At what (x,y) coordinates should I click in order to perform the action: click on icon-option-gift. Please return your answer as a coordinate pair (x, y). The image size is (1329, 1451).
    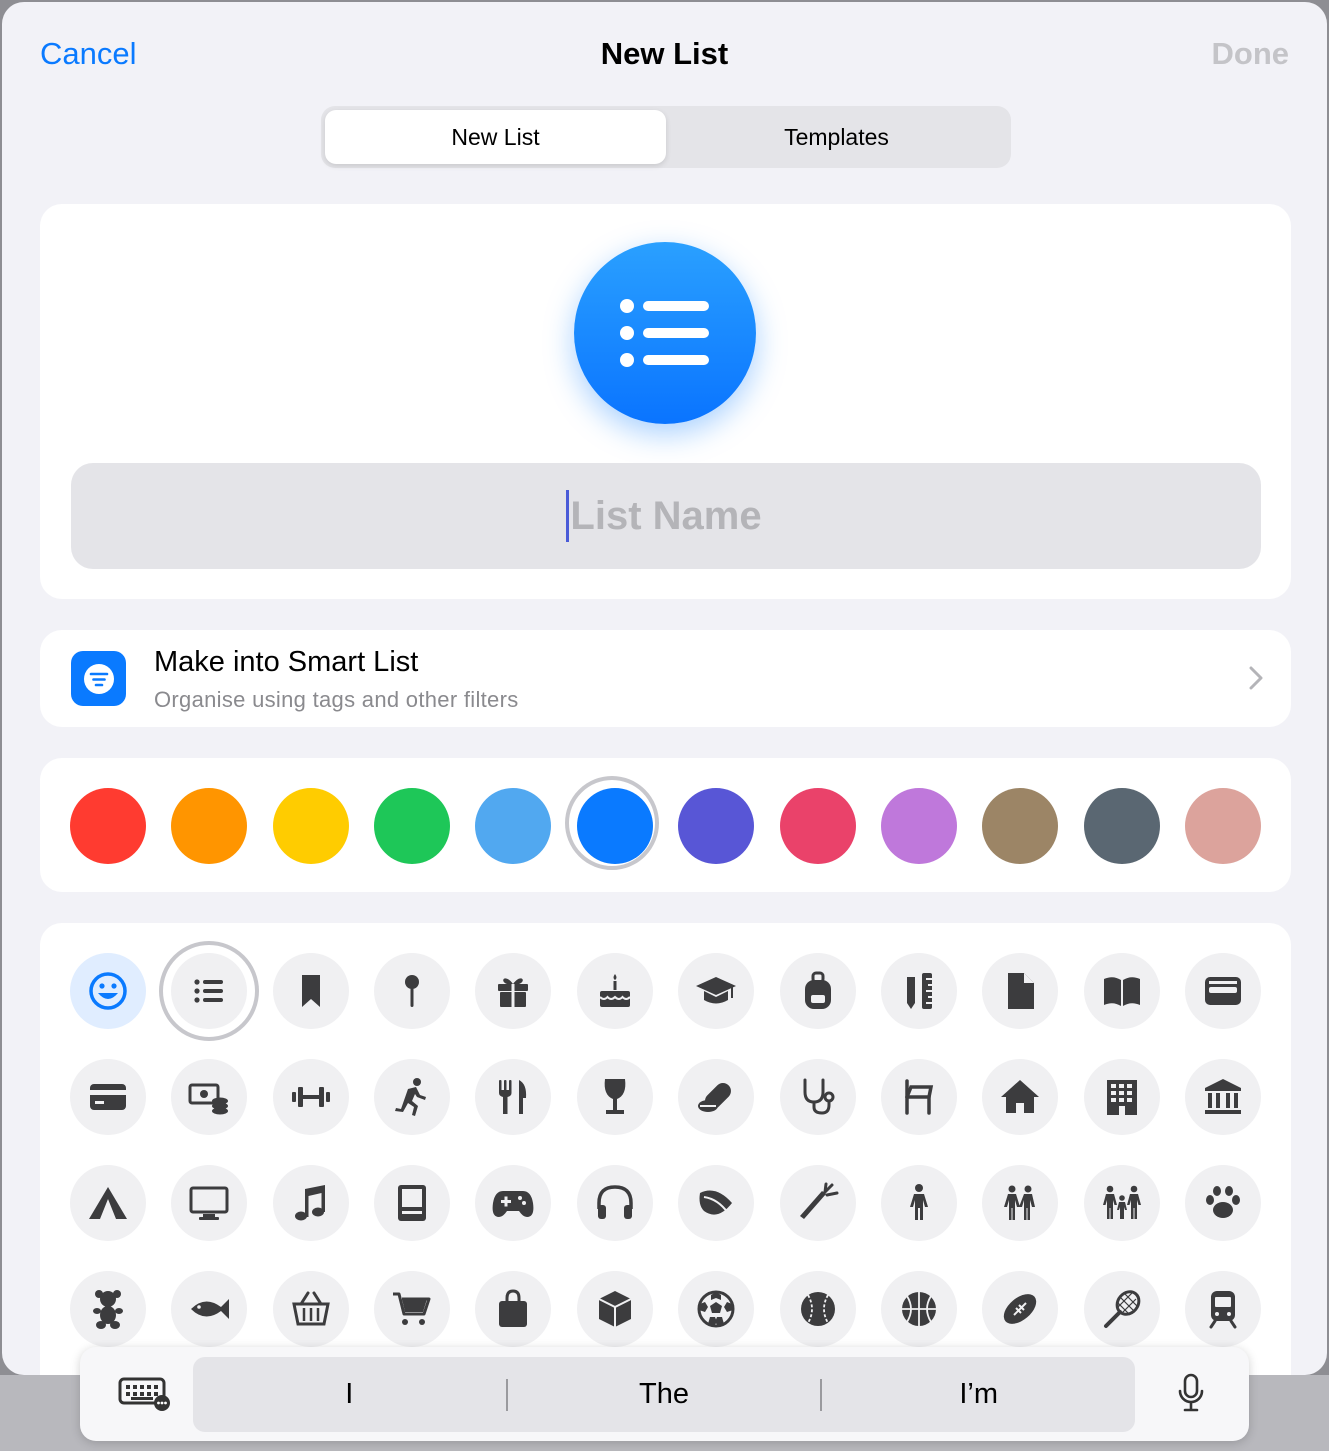
    Looking at the image, I should click on (513, 991).